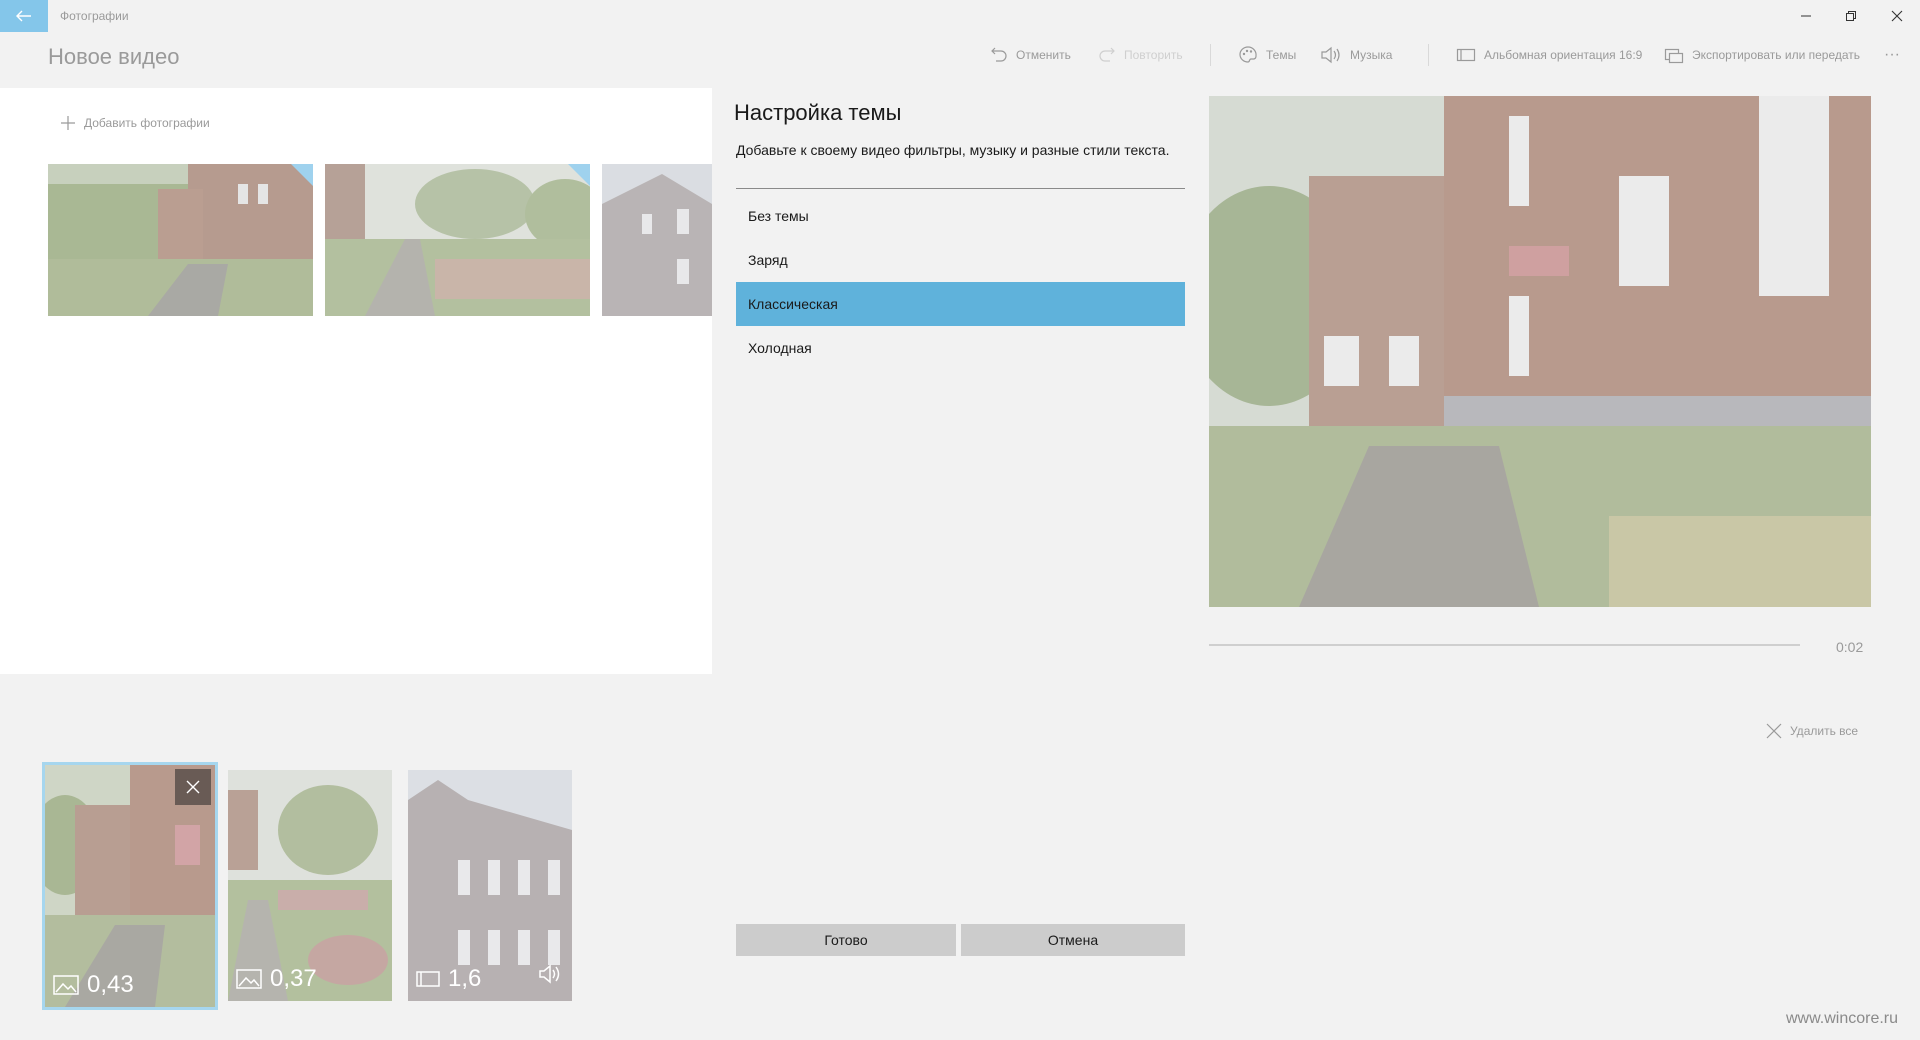 This screenshot has width=1920, height=1040. What do you see at coordinates (778, 216) in the screenshot?
I see `theme-option-label: Без темы` at bounding box center [778, 216].